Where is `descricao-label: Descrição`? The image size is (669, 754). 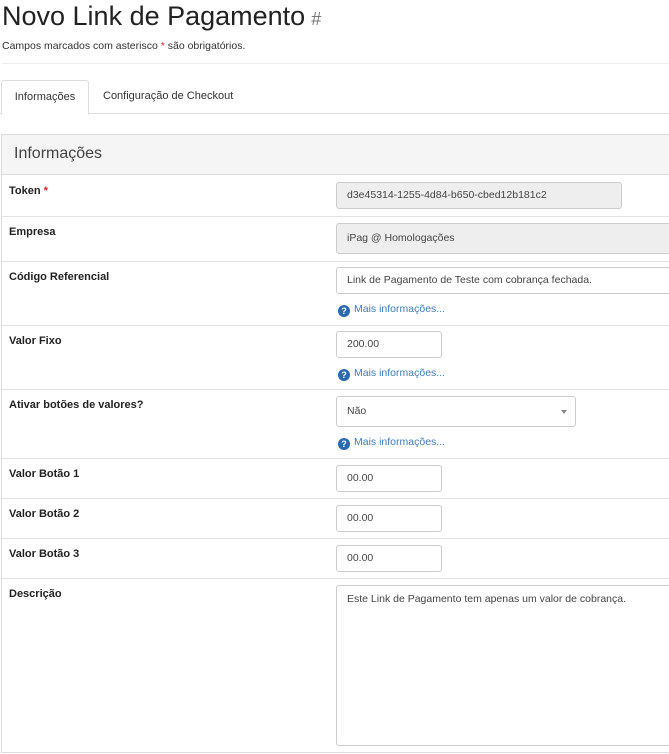 descricao-label: Descrição is located at coordinates (35, 594).